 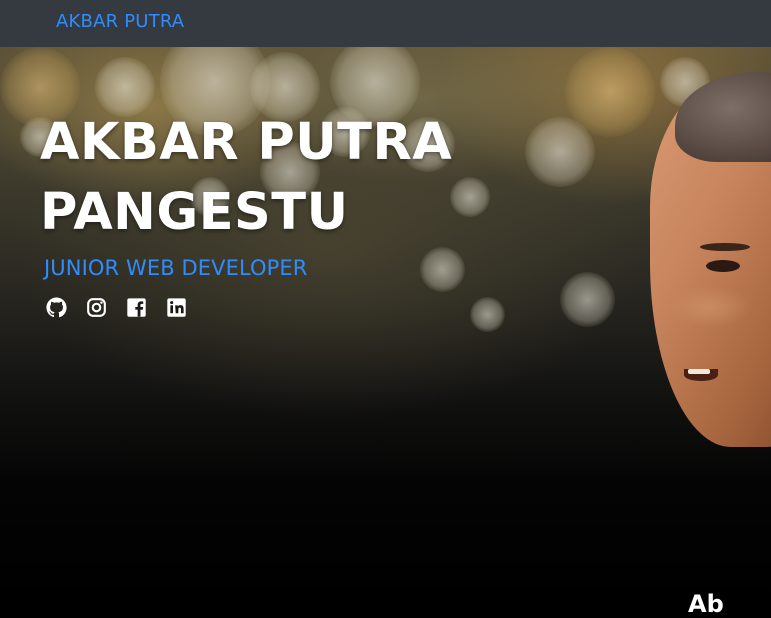 I want to click on facebook-icon, so click(x=136, y=307).